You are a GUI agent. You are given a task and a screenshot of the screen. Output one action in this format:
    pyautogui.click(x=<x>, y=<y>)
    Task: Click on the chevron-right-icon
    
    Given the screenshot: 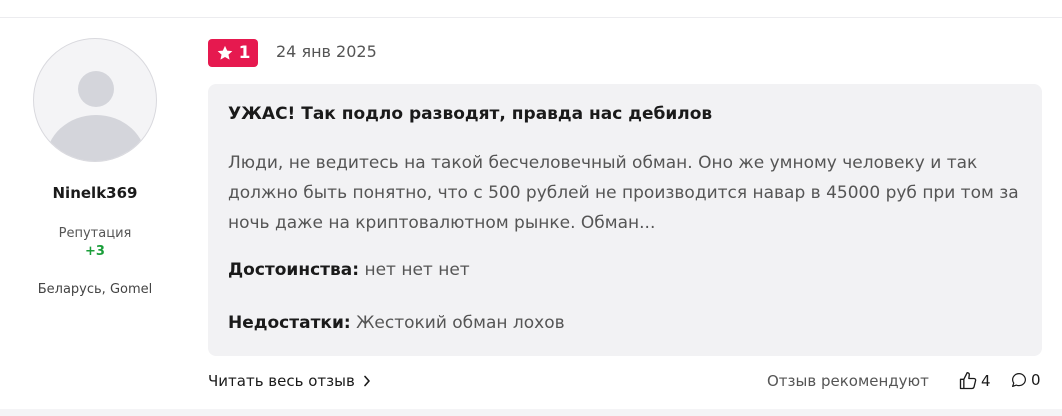 What is the action you would take?
    pyautogui.click(x=367, y=381)
    